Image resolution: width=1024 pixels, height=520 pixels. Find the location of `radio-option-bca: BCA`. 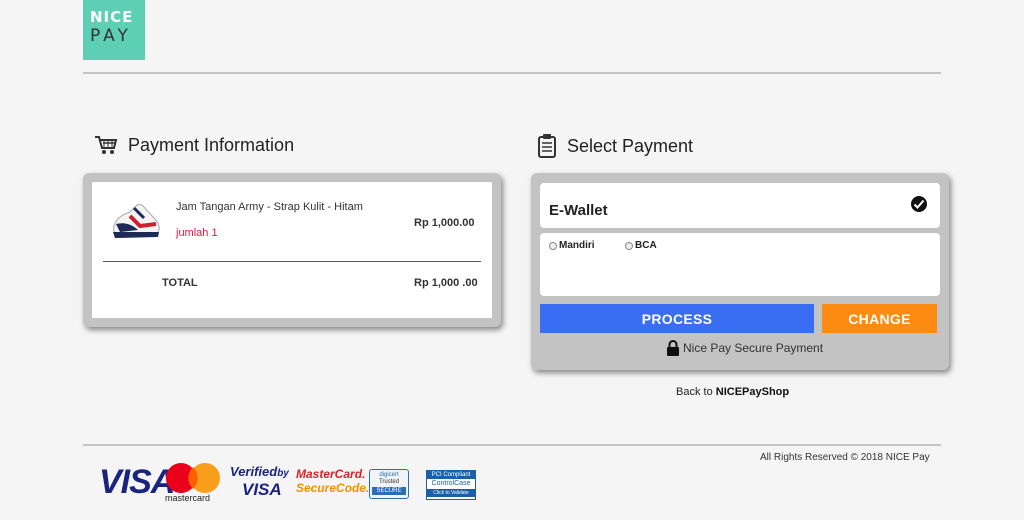

radio-option-bca: BCA is located at coordinates (641, 245).